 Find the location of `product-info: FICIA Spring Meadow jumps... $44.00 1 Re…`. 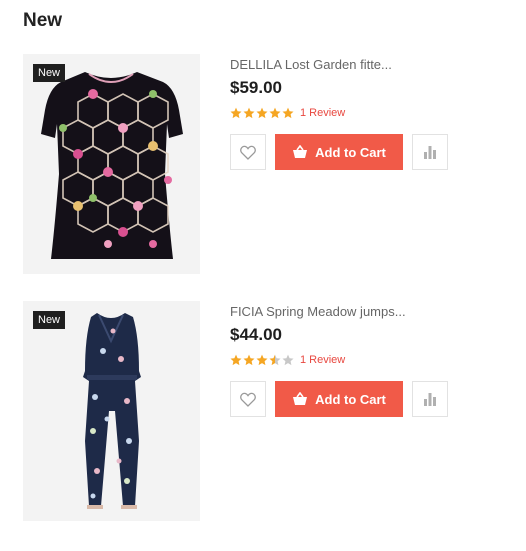

product-info: FICIA Spring Meadow jumps... $44.00 1 Re… is located at coordinates (365, 359).